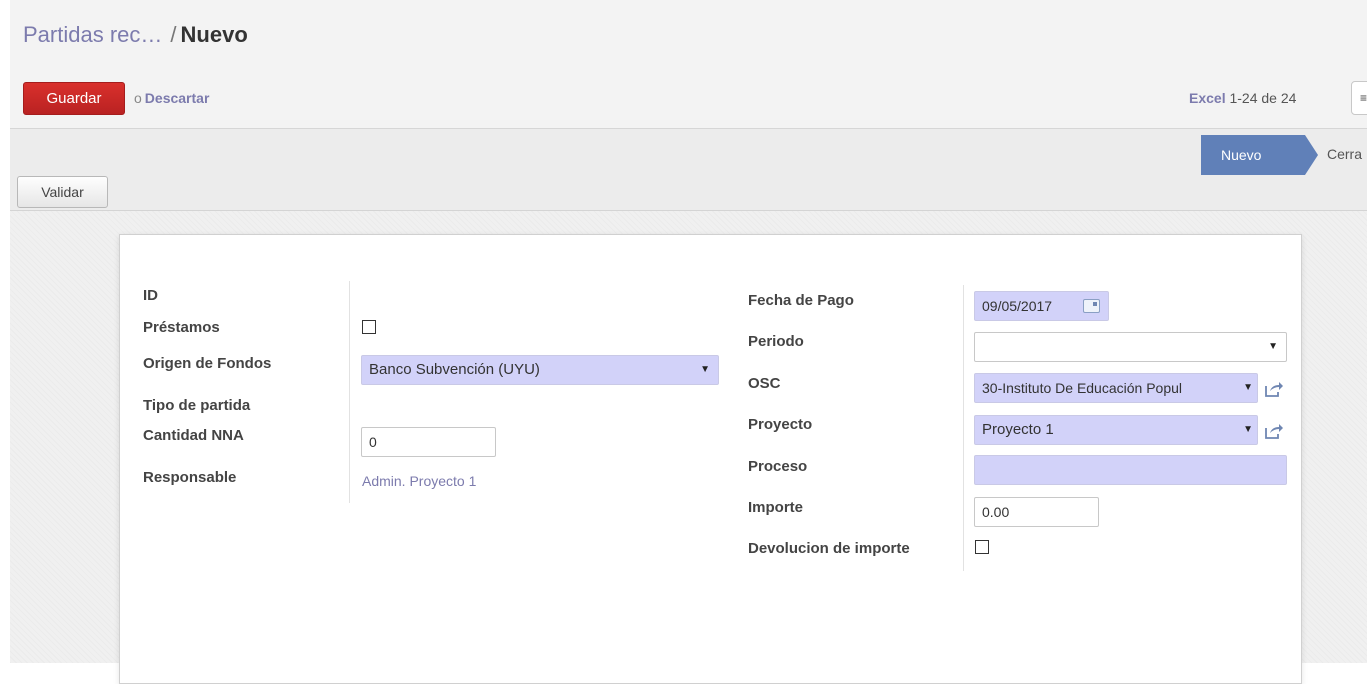  Describe the element at coordinates (62, 192) in the screenshot. I see `validate-button: Validar` at that location.